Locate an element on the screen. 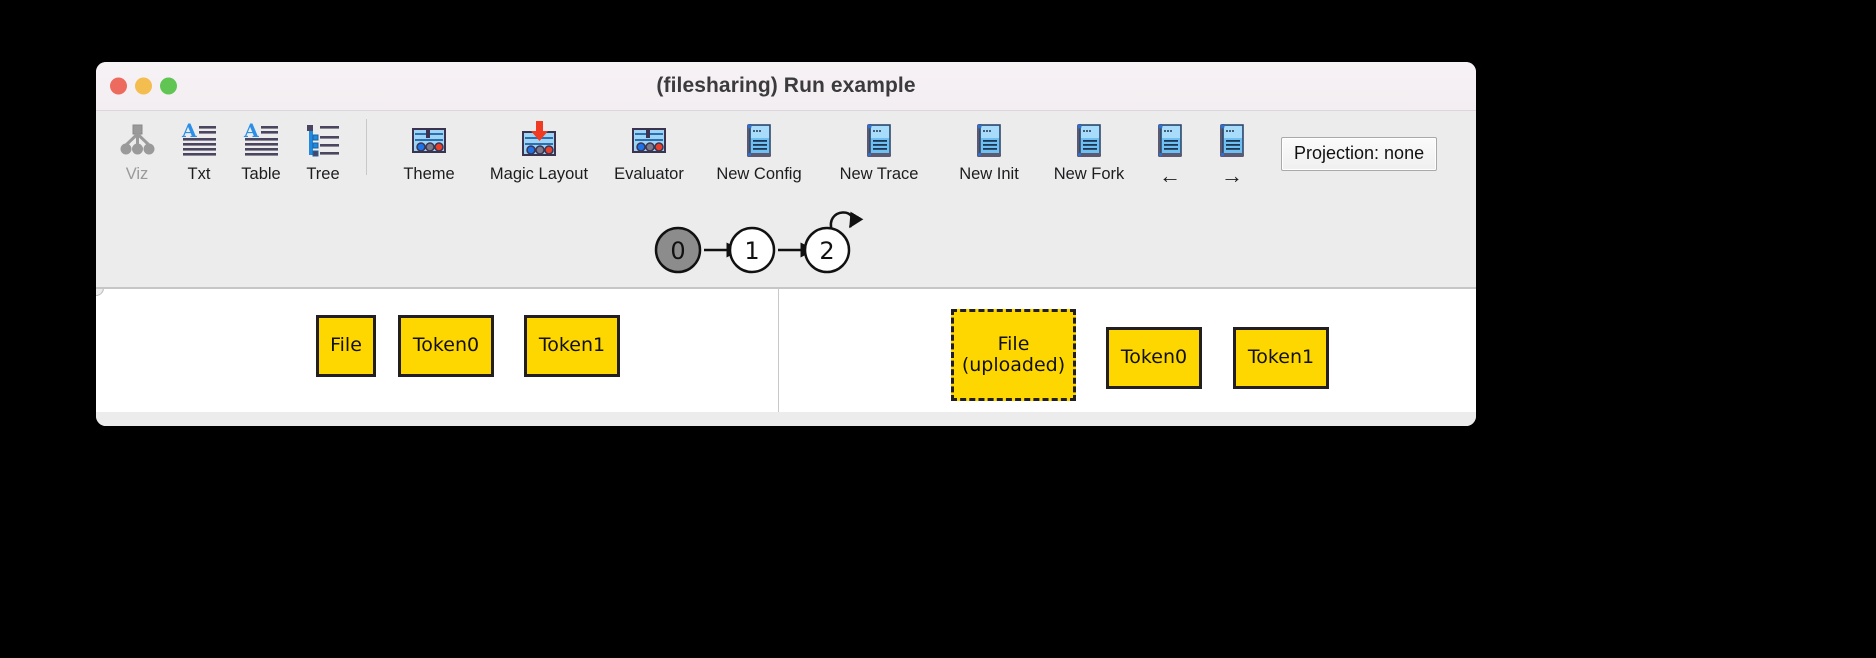 The image size is (1876, 658). title-bar: (filesharing) Run example is located at coordinates (786, 86).